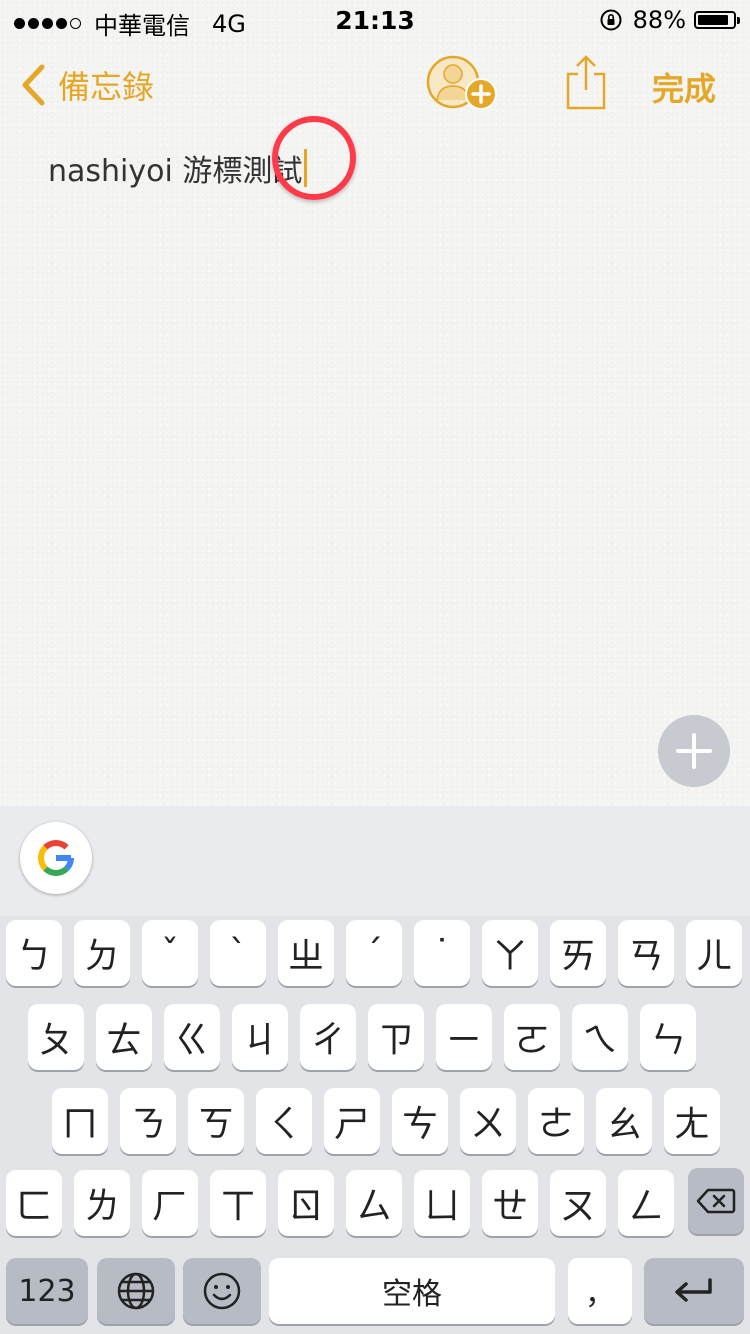 The width and height of the screenshot is (750, 1334). I want to click on key-row1-5: ˊ, so click(374, 953).